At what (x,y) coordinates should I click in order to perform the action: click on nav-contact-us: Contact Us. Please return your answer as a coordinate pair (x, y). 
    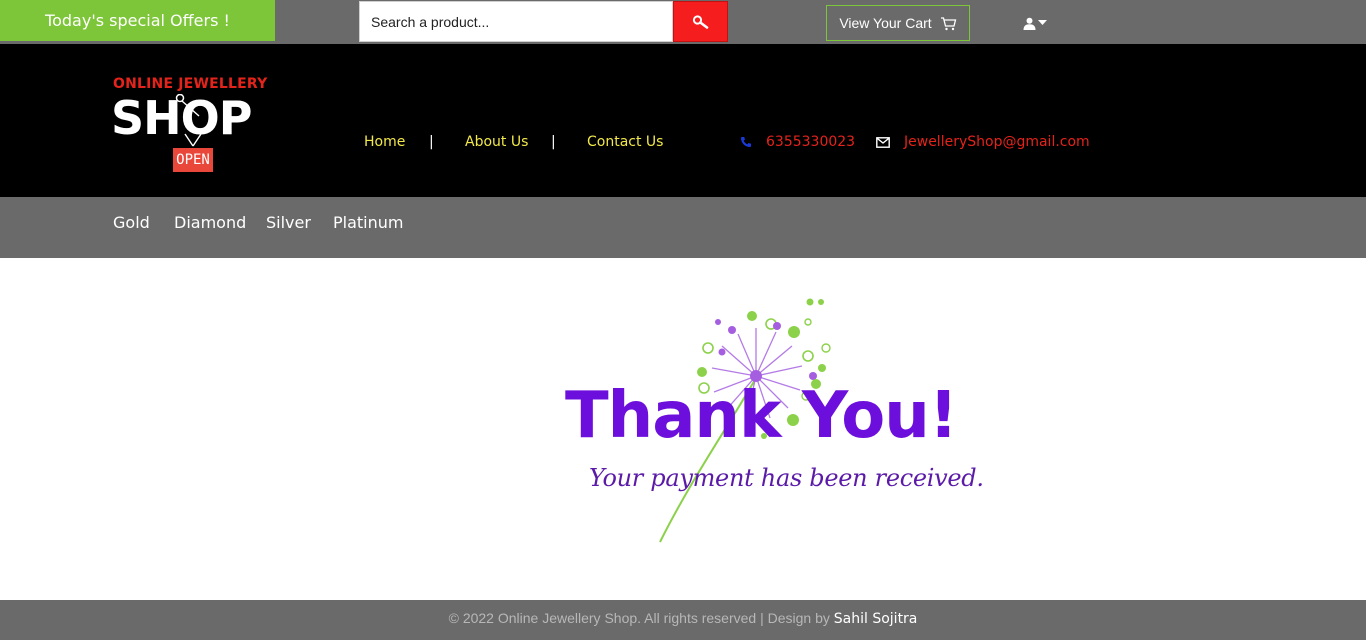
    Looking at the image, I should click on (625, 142).